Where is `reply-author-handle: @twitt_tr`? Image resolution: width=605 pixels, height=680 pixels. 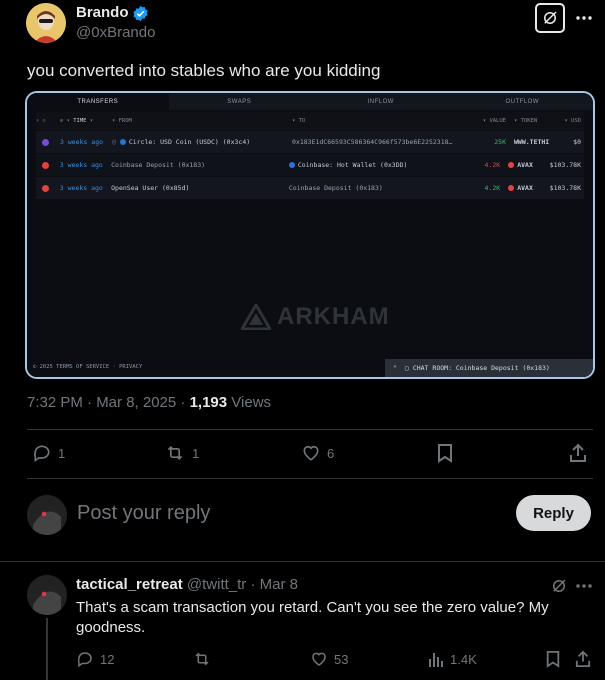
reply-author-handle: @twitt_tr is located at coordinates (216, 584).